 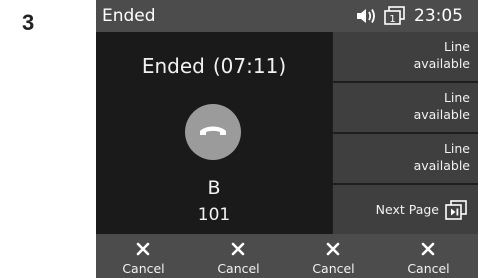 I want to click on phone-hangup-icon, so click(x=213, y=130).